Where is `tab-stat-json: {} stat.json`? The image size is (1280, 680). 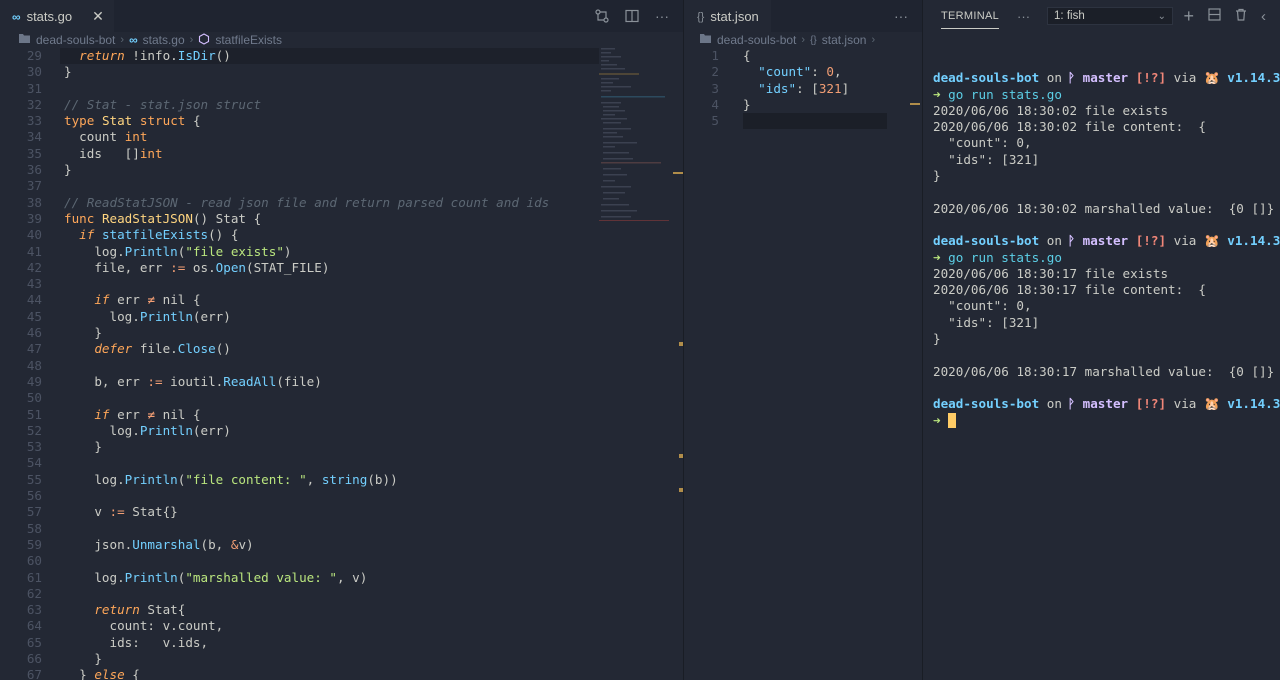 tab-stat-json: {} stat.json is located at coordinates (728, 16).